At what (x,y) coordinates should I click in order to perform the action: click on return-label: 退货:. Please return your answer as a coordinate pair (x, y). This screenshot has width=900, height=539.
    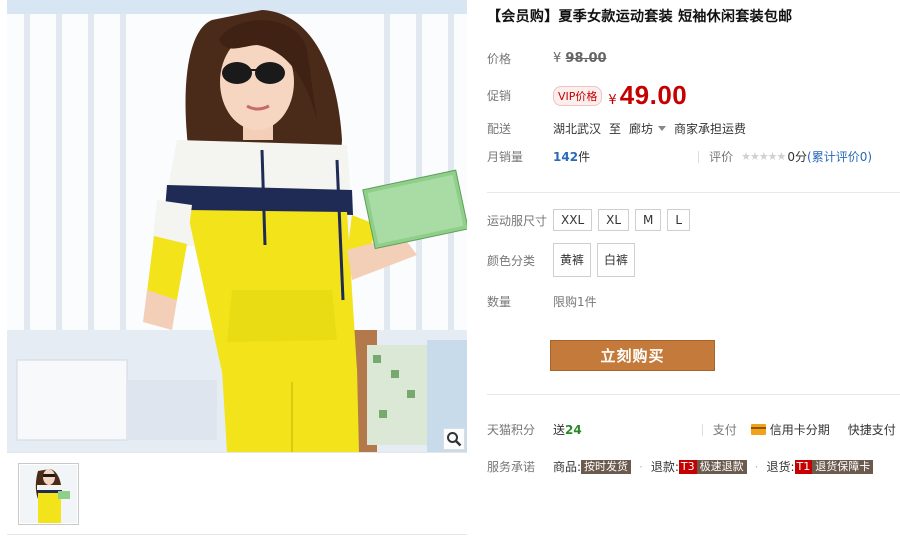
    Looking at the image, I should click on (780, 467).